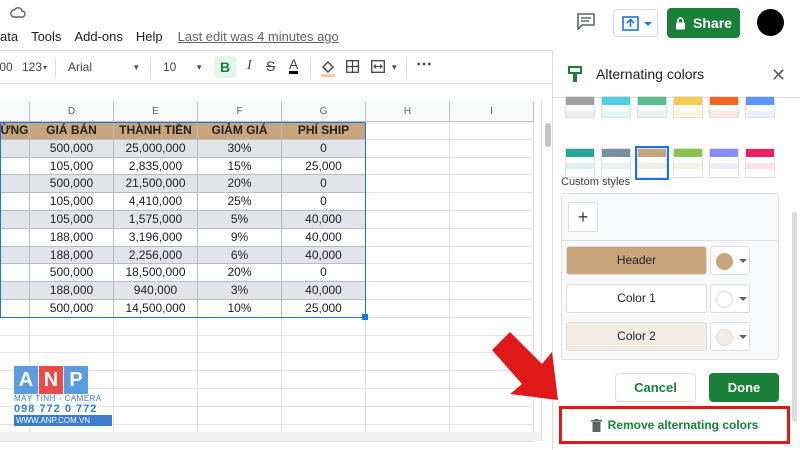  Describe the element at coordinates (378, 66) in the screenshot. I see `merge-cells-icon` at that location.